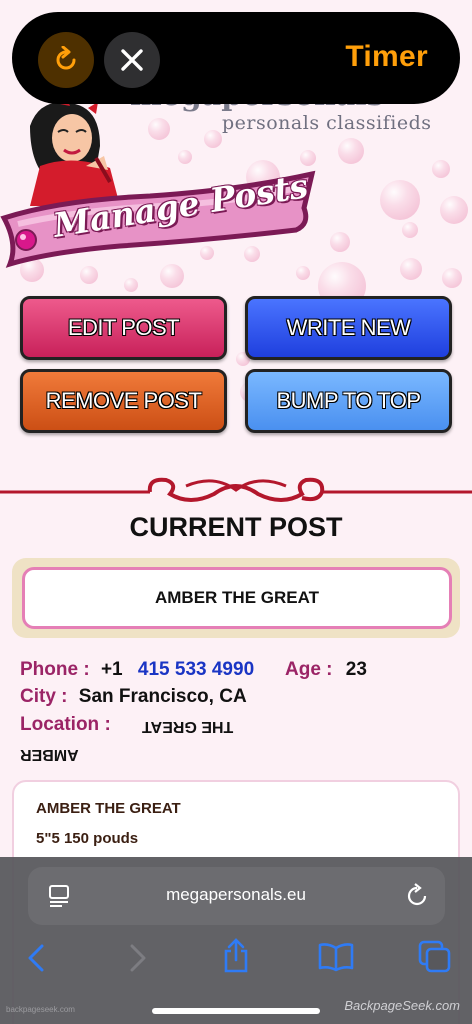 This screenshot has height=1024, width=472. I want to click on ornamental-divider, so click(236, 489).